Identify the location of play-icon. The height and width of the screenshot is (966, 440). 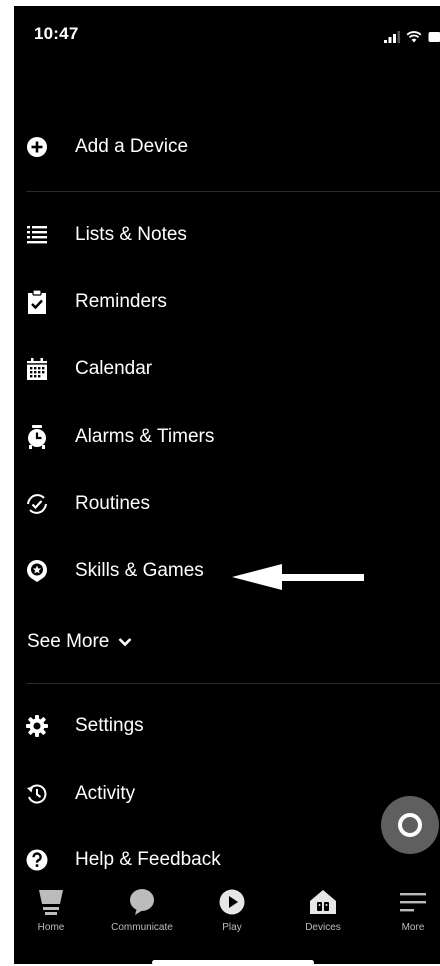
(232, 902).